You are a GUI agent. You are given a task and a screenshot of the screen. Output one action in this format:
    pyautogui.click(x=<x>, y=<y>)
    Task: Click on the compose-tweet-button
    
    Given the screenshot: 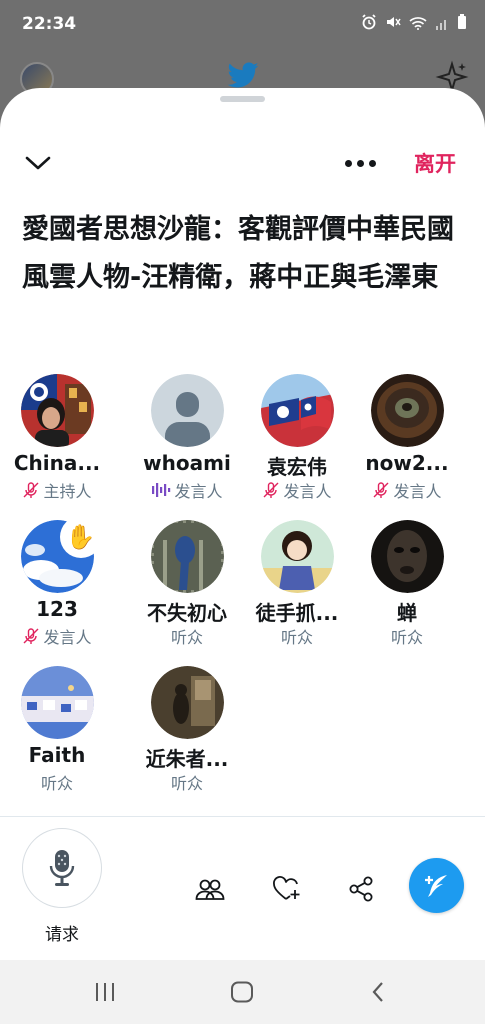 What is the action you would take?
    pyautogui.click(x=436, y=885)
    